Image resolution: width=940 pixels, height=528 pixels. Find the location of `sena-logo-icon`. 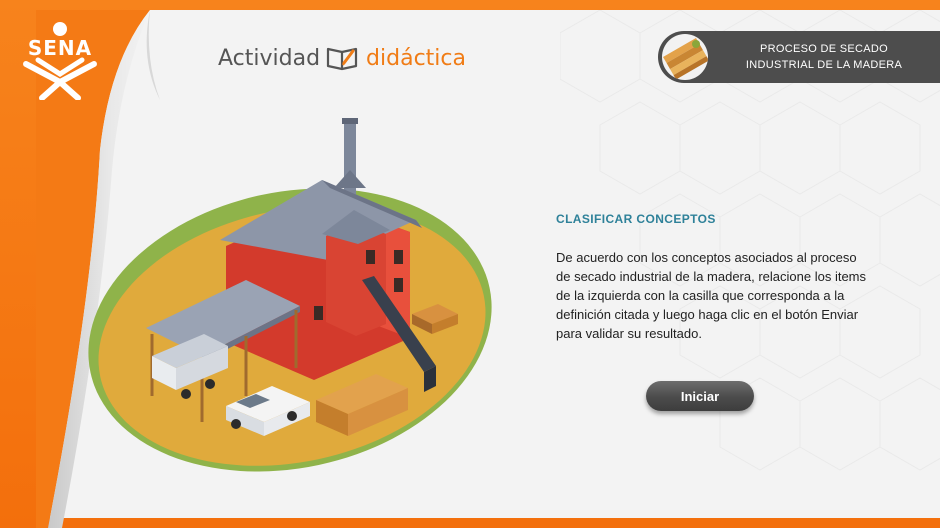

sena-logo-icon is located at coordinates (60, 61).